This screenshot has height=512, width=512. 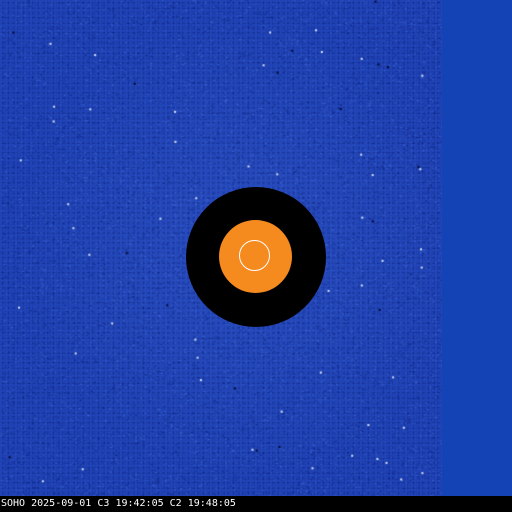 I want to click on sun-outline-circle, so click(x=254, y=255).